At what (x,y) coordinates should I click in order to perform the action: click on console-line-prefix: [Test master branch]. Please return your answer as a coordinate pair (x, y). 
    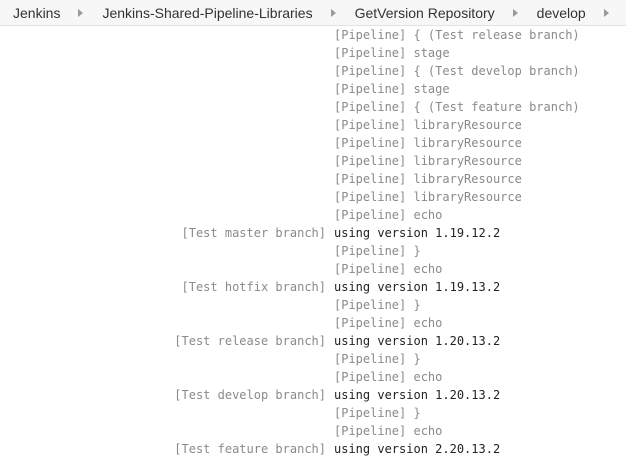
    Looking at the image, I should click on (254, 233).